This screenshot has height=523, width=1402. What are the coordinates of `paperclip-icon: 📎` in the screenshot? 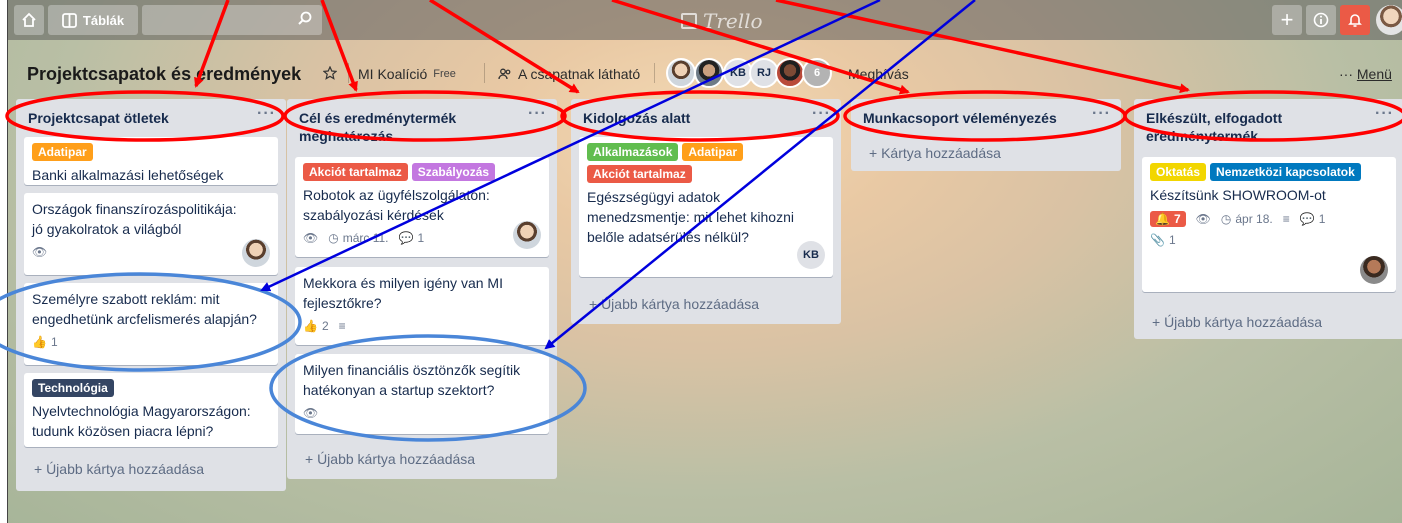 It's located at (1157, 240).